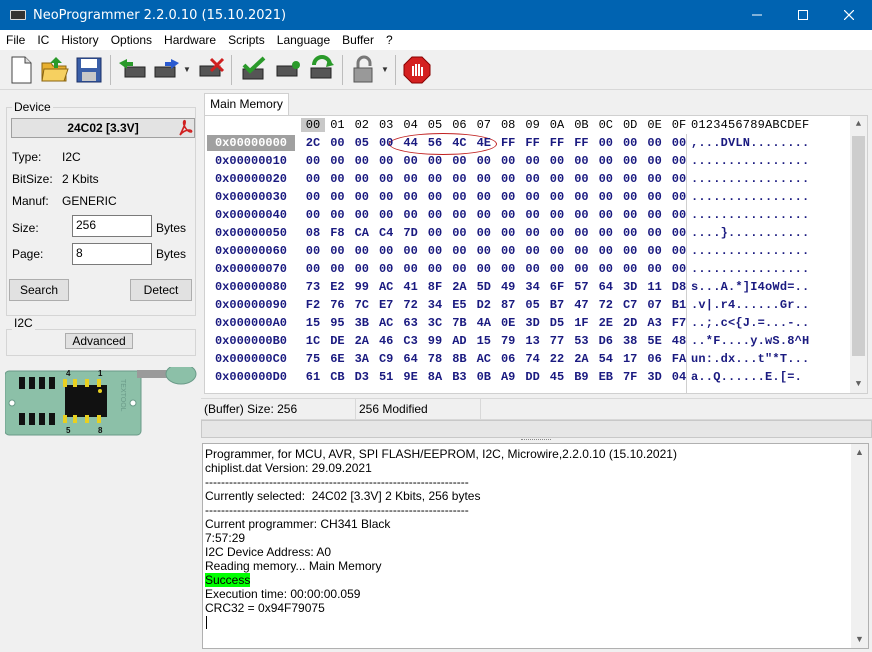  I want to click on hex-byte-cell: F2, so click(313, 305).